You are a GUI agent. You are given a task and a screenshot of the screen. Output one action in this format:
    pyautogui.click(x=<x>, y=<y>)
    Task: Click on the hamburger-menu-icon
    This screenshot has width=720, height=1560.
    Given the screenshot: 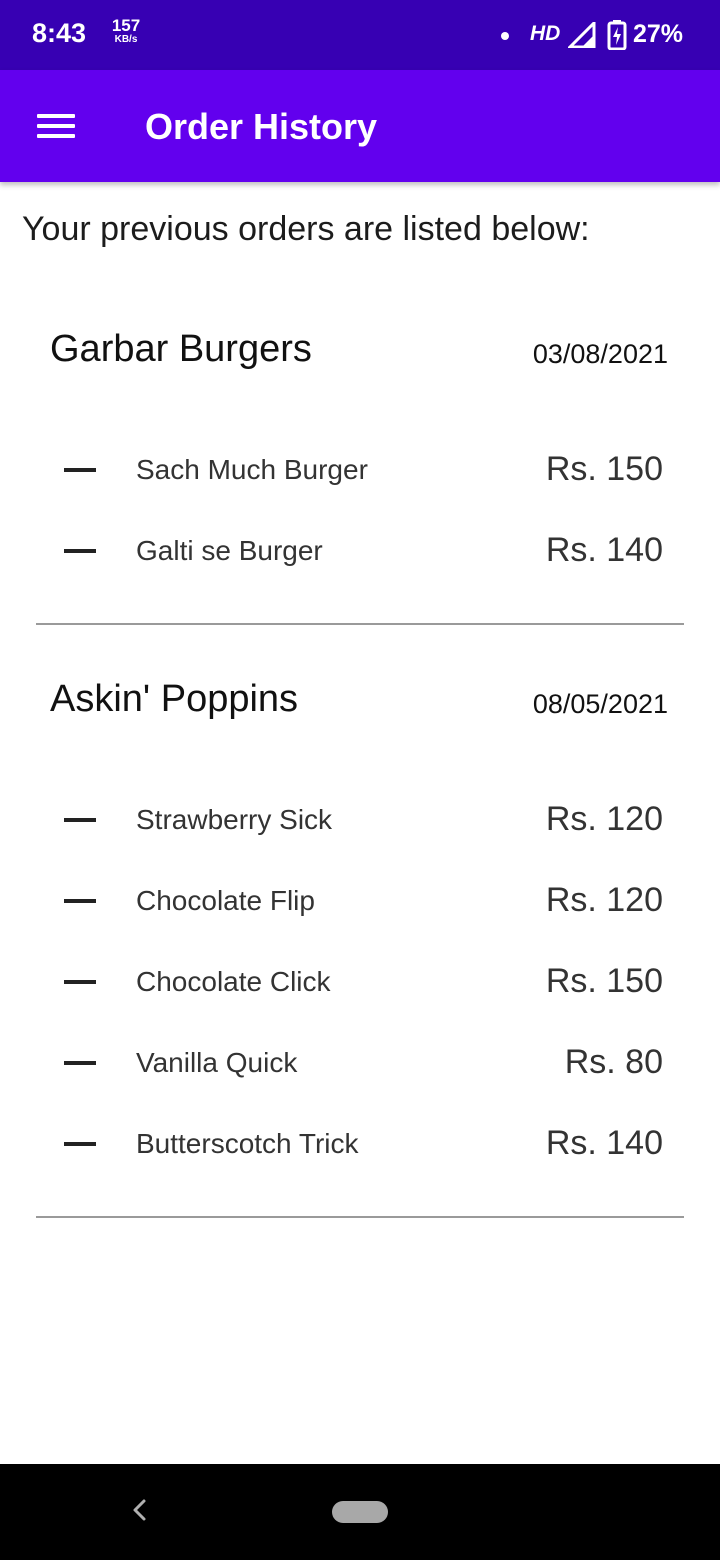 What is the action you would take?
    pyautogui.click(x=56, y=126)
    